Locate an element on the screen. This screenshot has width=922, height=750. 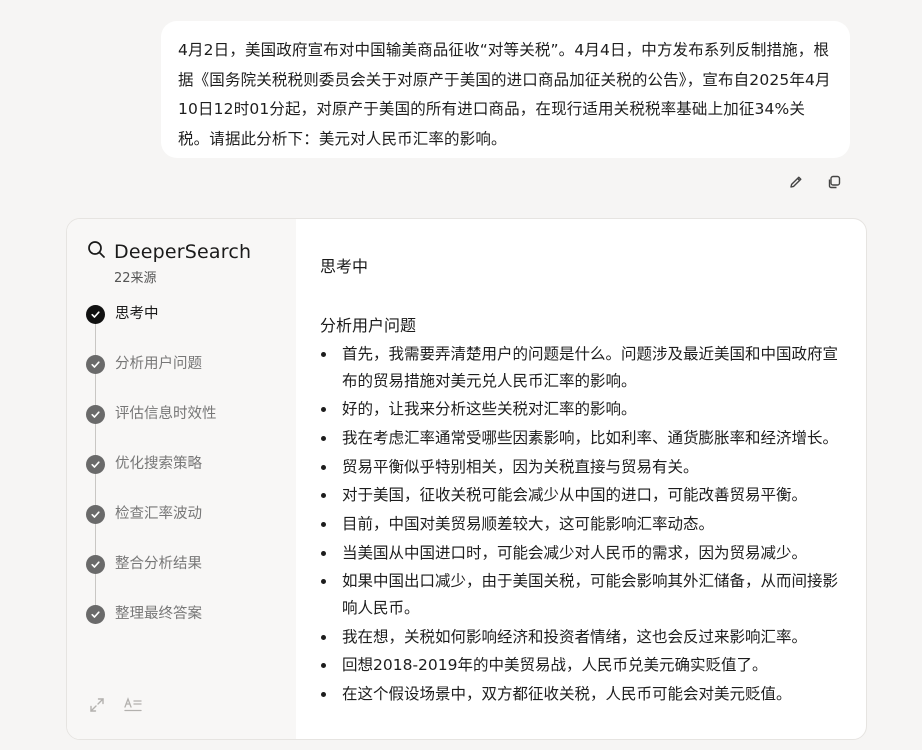
list-item: 贸易平衡似乎特别相关，因为关税直接与贸易有关。 is located at coordinates (585, 467).